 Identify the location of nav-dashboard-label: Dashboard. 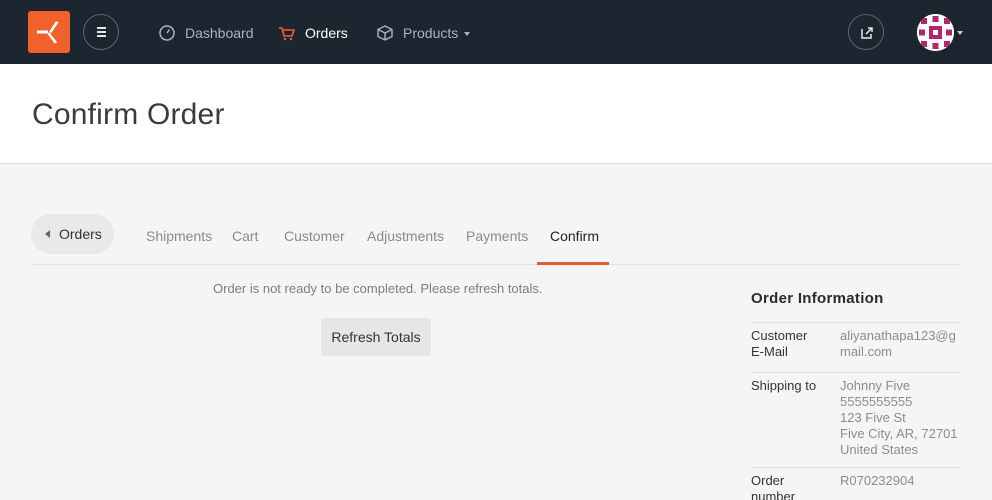
(219, 33).